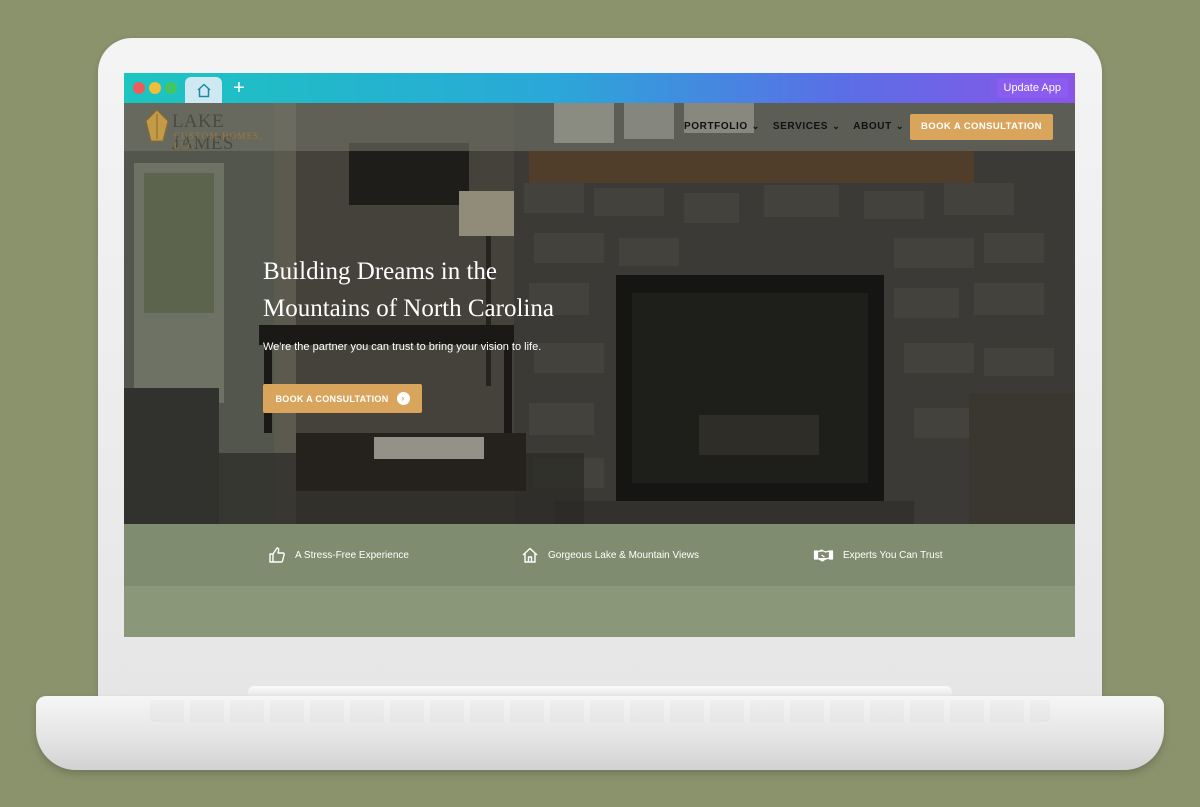  Describe the element at coordinates (600, 711) in the screenshot. I see `laptop-keyboard` at that location.